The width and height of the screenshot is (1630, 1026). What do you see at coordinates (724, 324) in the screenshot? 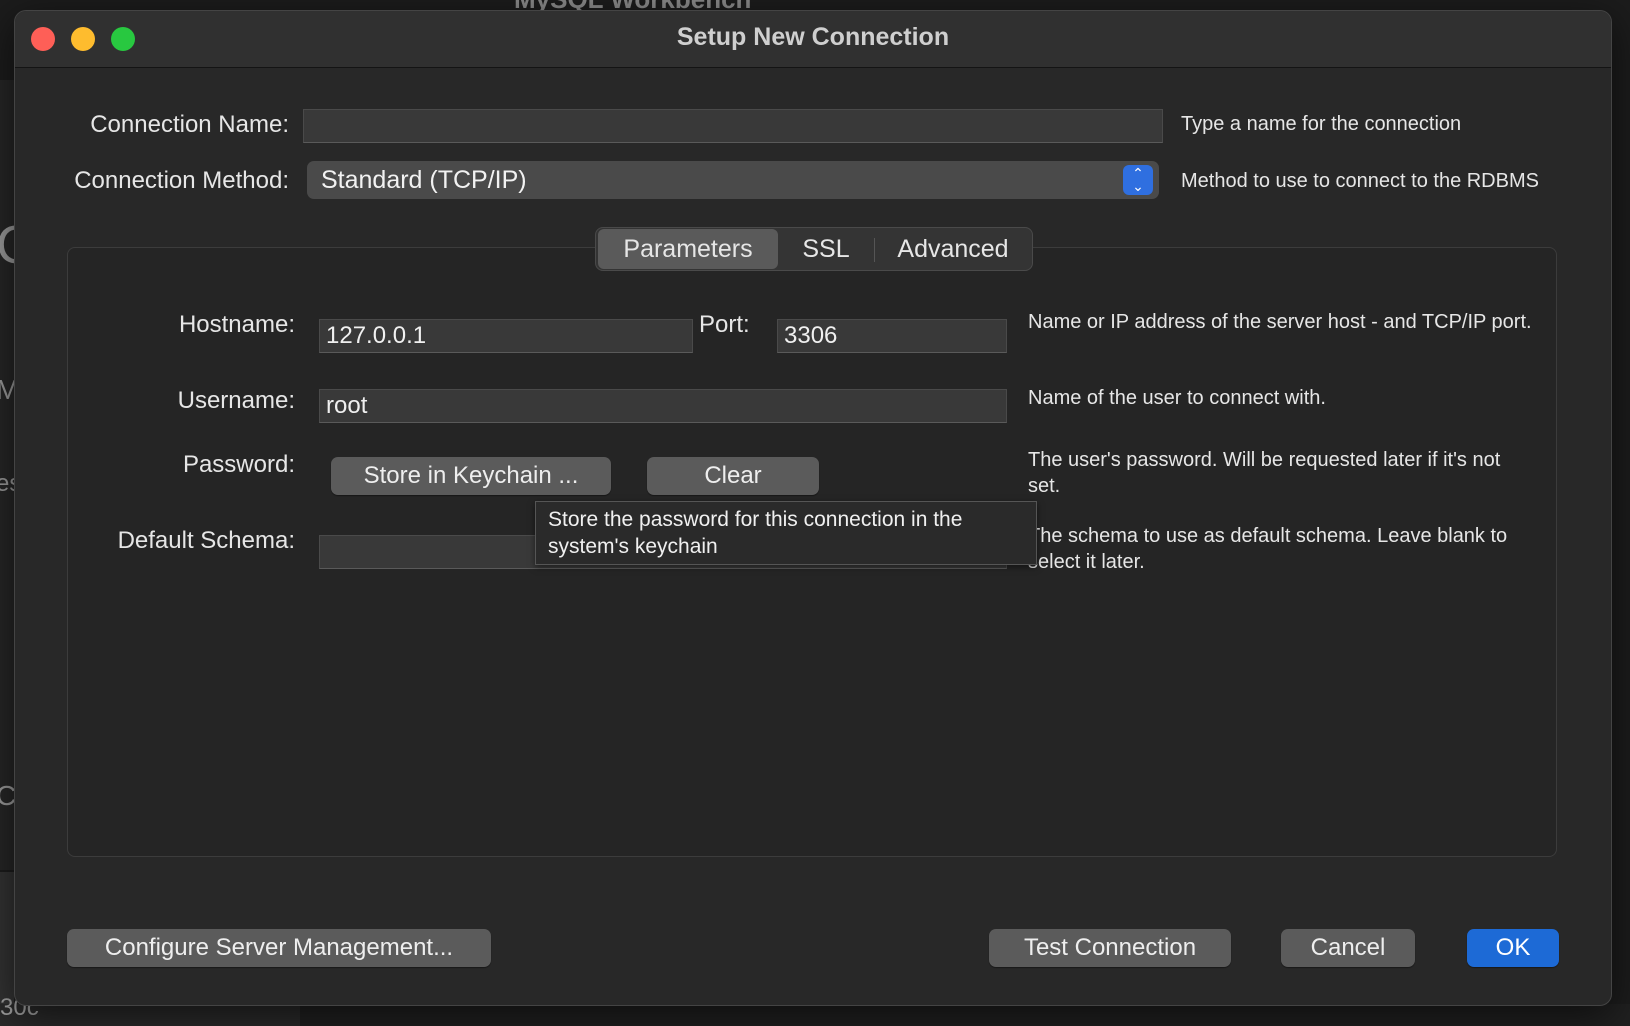
I see `port-label: Port:` at bounding box center [724, 324].